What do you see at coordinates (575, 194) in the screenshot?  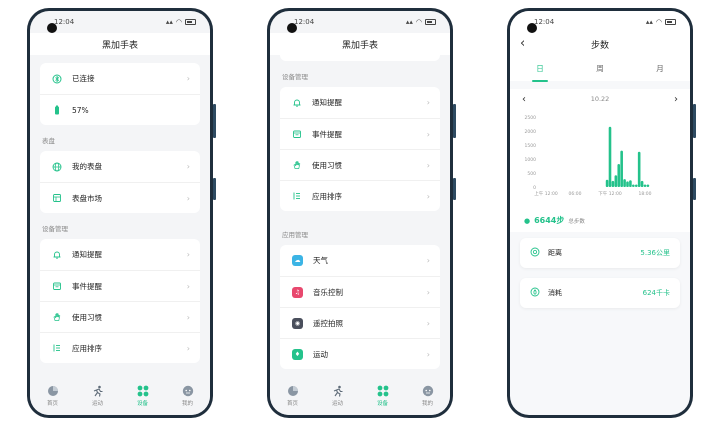 I see `x-tick-label: 06:00` at bounding box center [575, 194].